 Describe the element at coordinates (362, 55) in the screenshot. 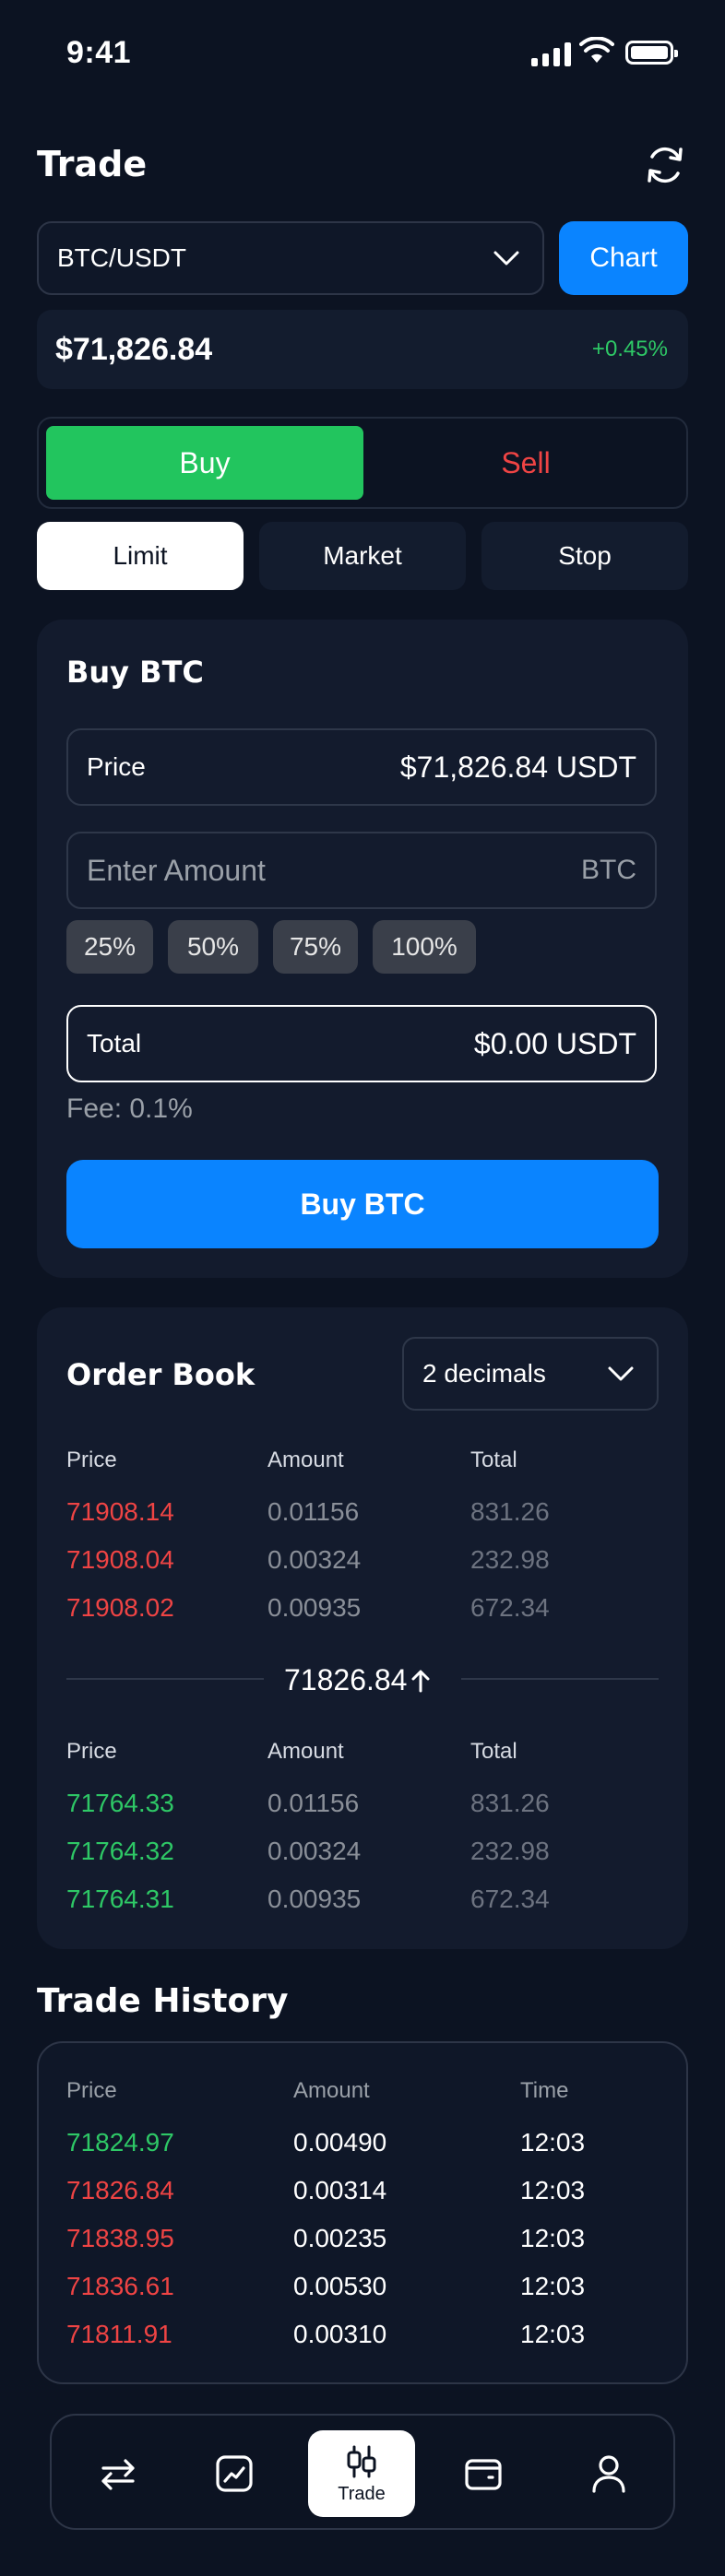

I see `status-bar: 9:41` at that location.